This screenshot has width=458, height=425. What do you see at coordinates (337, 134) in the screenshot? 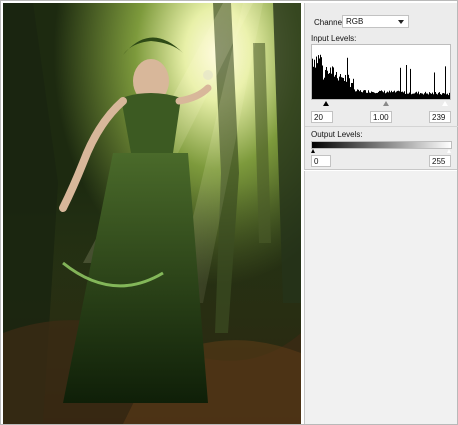
I see `output-levels-label: Output Levels:` at bounding box center [337, 134].